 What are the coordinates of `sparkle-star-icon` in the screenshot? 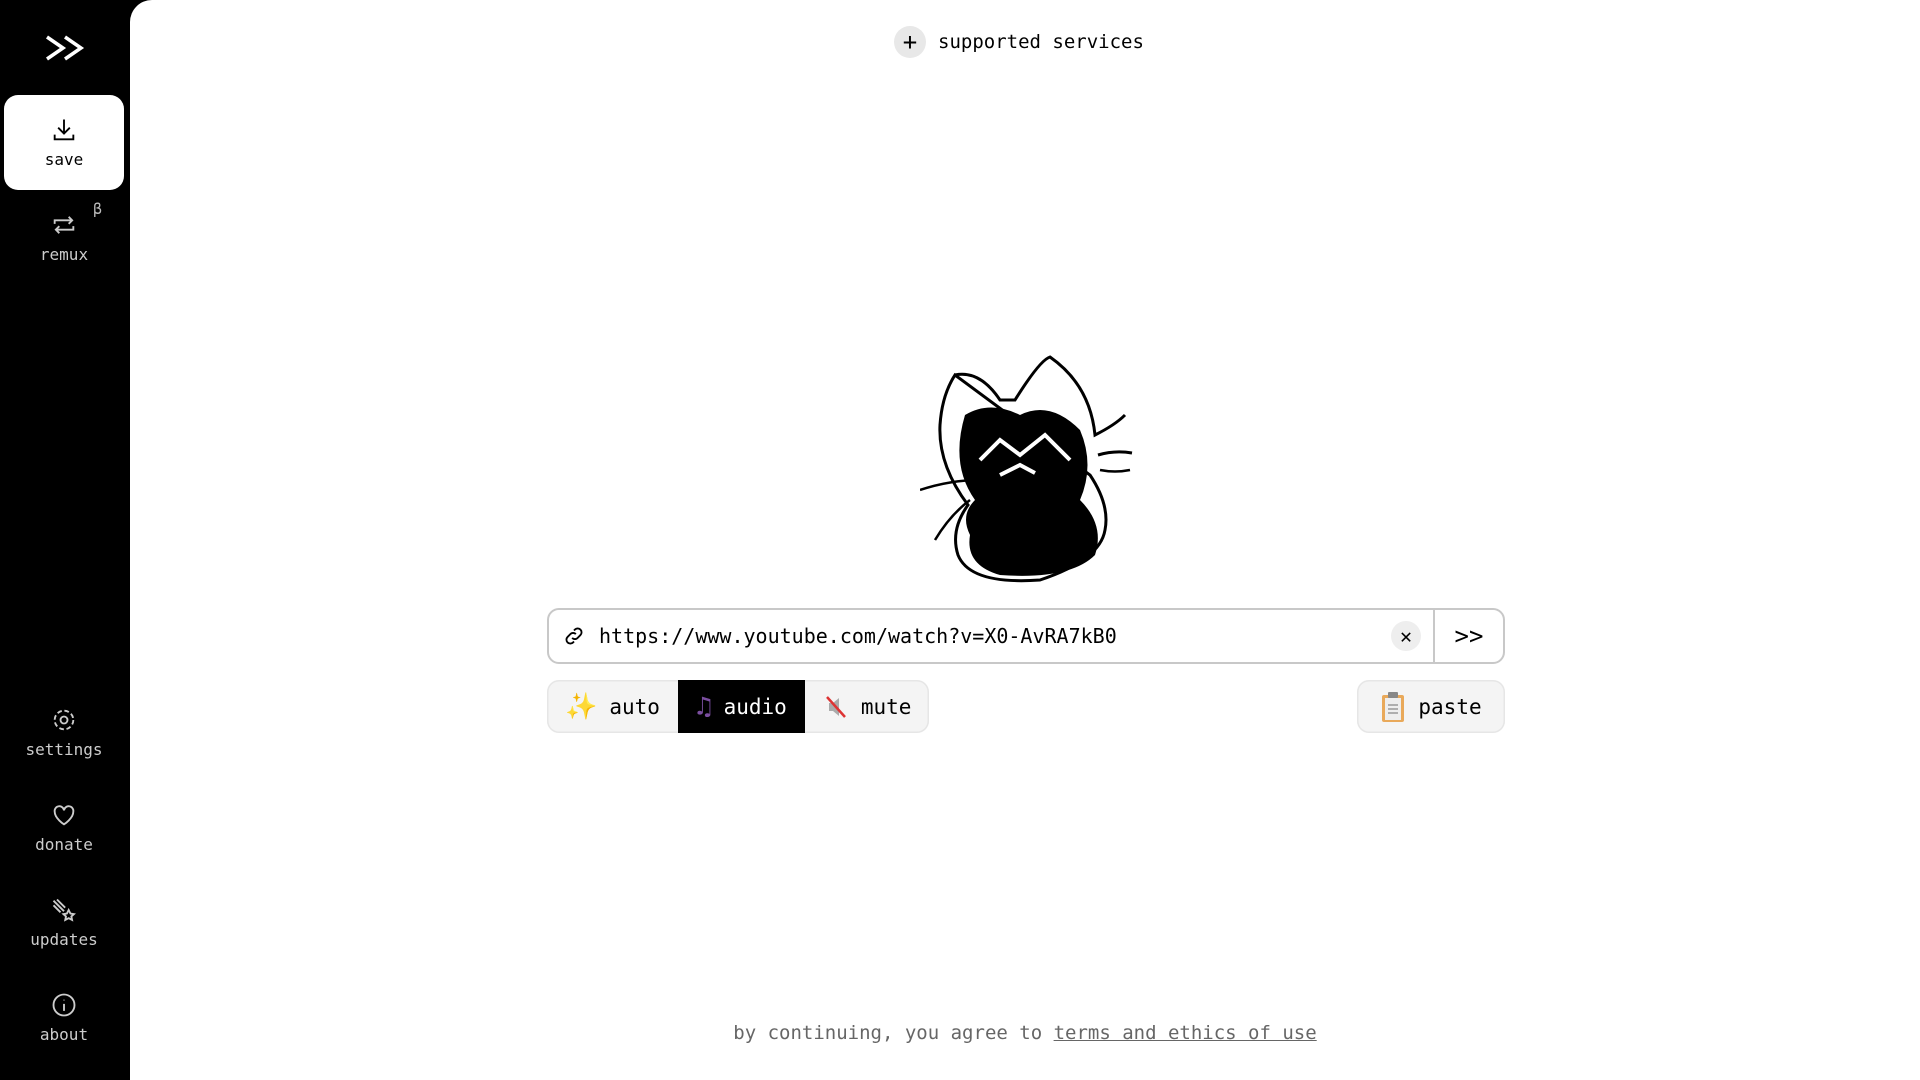 It's located at (64, 910).